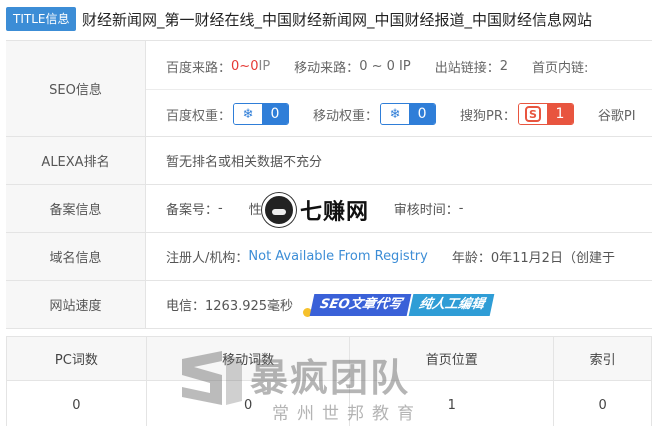 The image size is (652, 426). I want to click on sogou-pr-badge: S 1, so click(545, 114).